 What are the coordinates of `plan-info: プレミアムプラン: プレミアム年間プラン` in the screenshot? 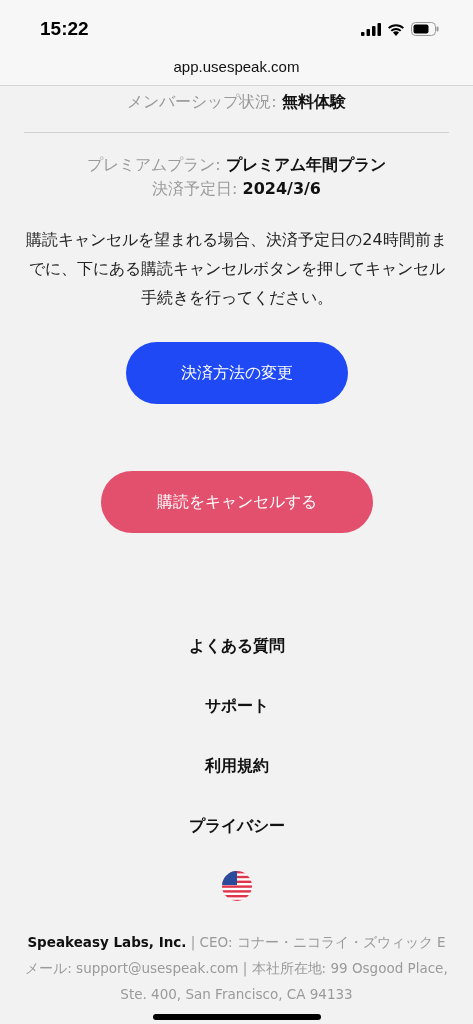 It's located at (236, 165).